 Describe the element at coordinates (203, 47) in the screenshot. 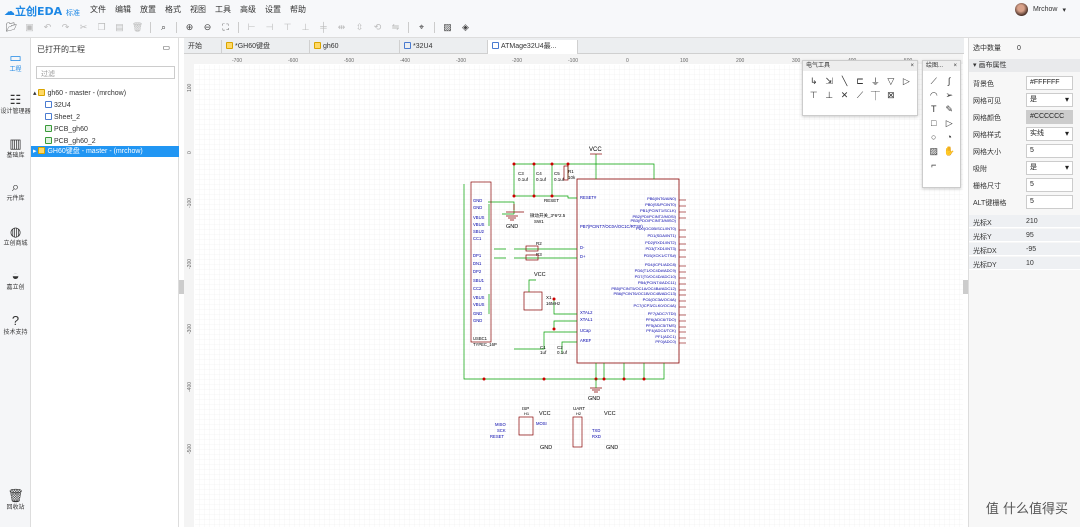

I see `tab-start: 开始` at that location.